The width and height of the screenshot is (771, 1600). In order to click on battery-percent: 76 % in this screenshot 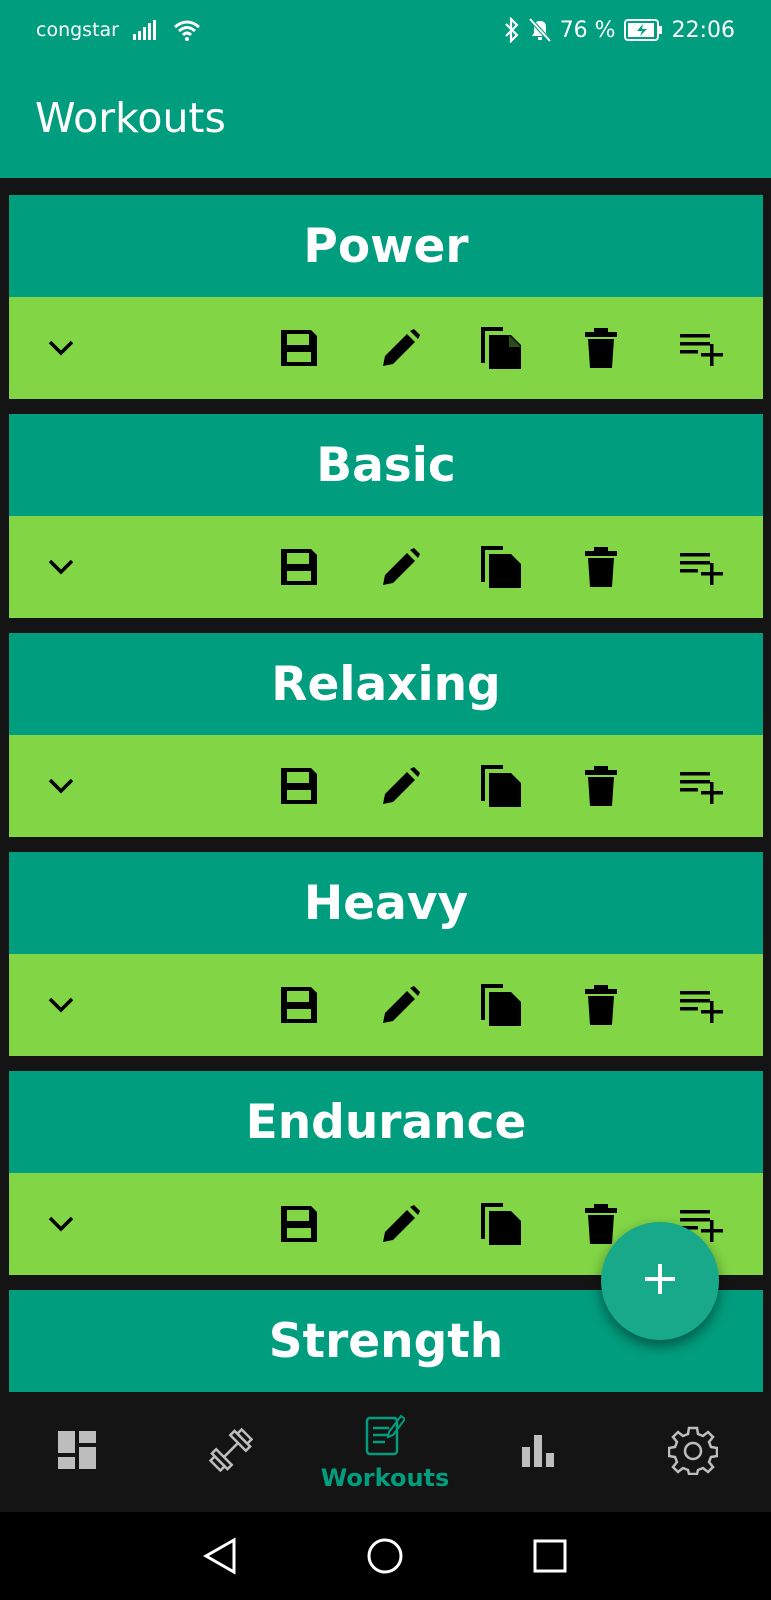, I will do `click(587, 30)`.